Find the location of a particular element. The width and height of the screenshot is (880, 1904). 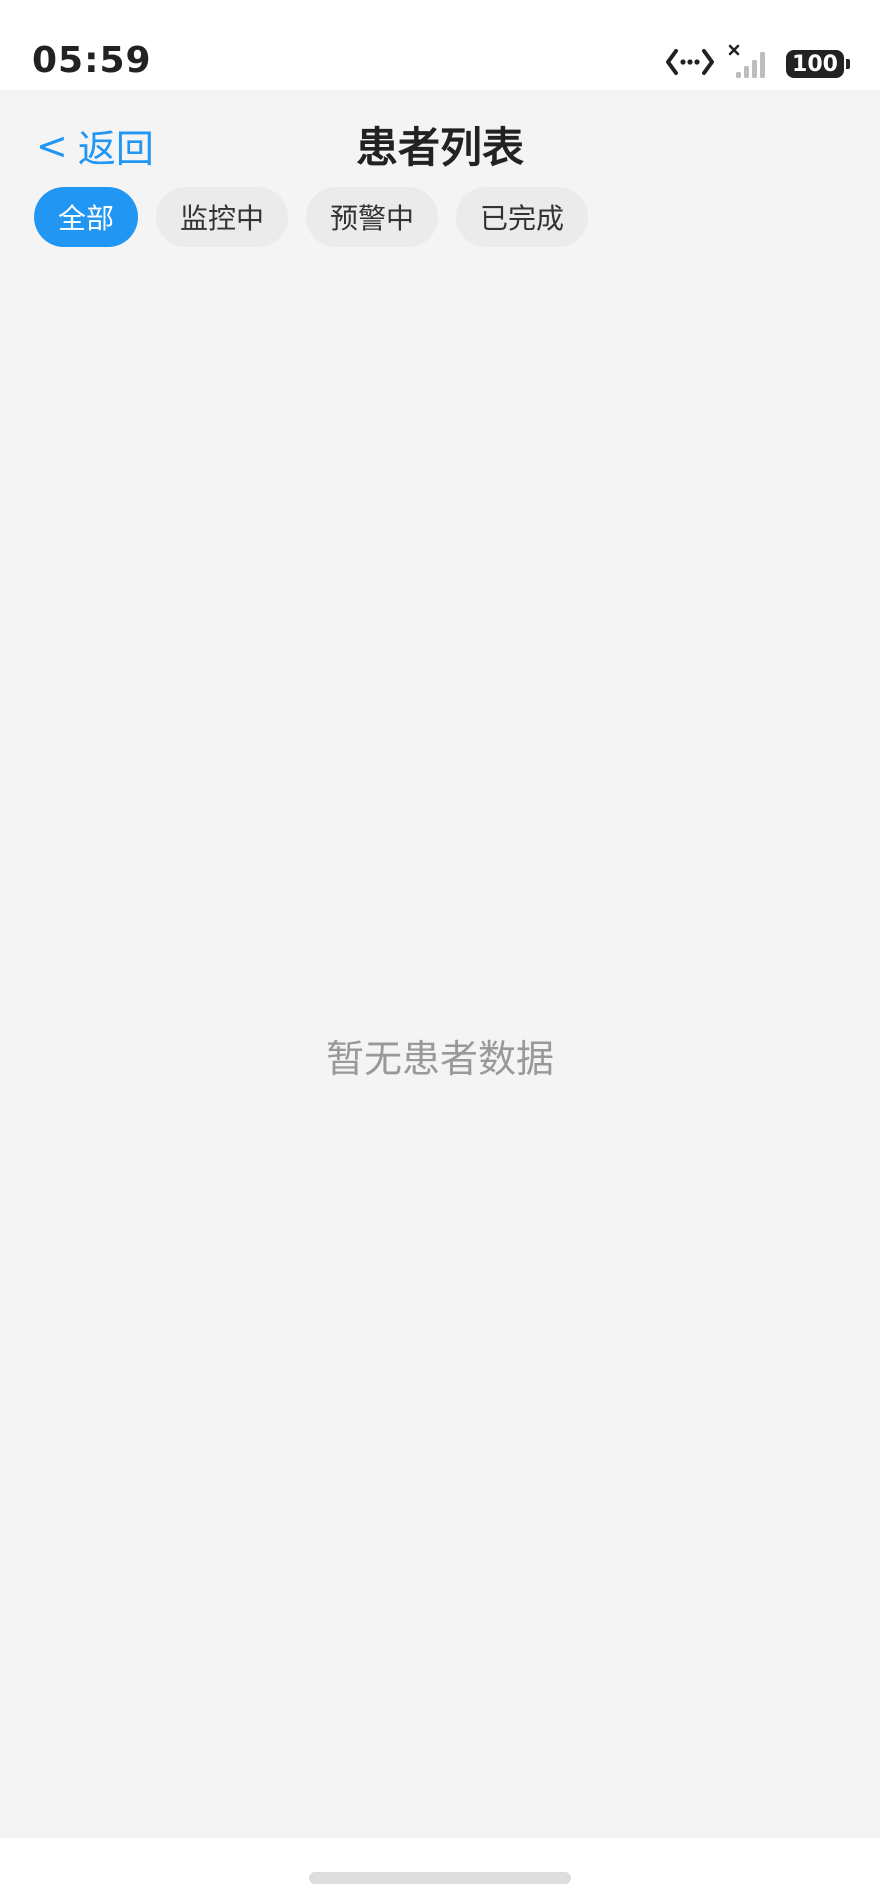

header: < 返回 患者列表 is located at coordinates (440, 140).